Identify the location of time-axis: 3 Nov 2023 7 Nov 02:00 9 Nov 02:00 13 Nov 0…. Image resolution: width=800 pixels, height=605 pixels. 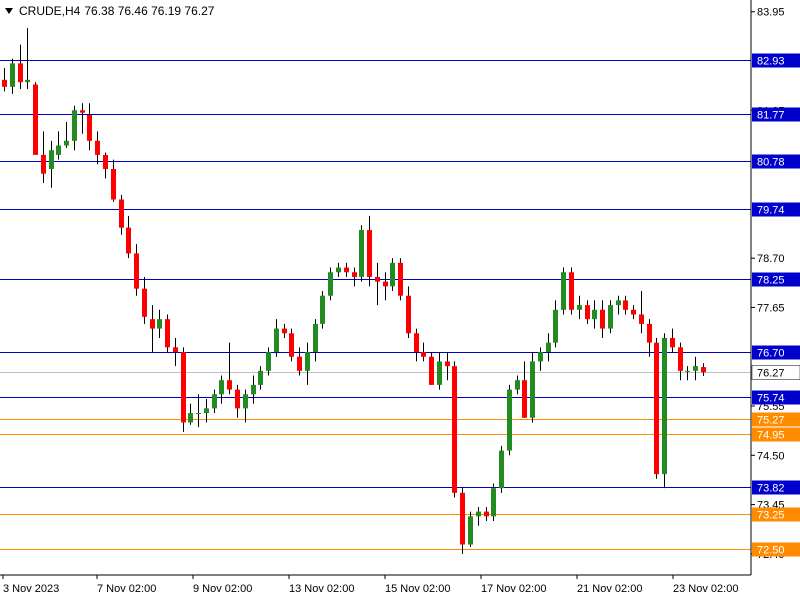
(375, 584).